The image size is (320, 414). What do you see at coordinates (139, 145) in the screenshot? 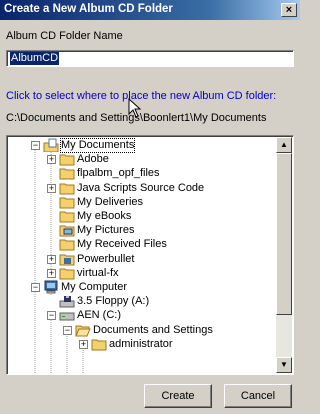
I see `tree-node: − My Documents` at bounding box center [139, 145].